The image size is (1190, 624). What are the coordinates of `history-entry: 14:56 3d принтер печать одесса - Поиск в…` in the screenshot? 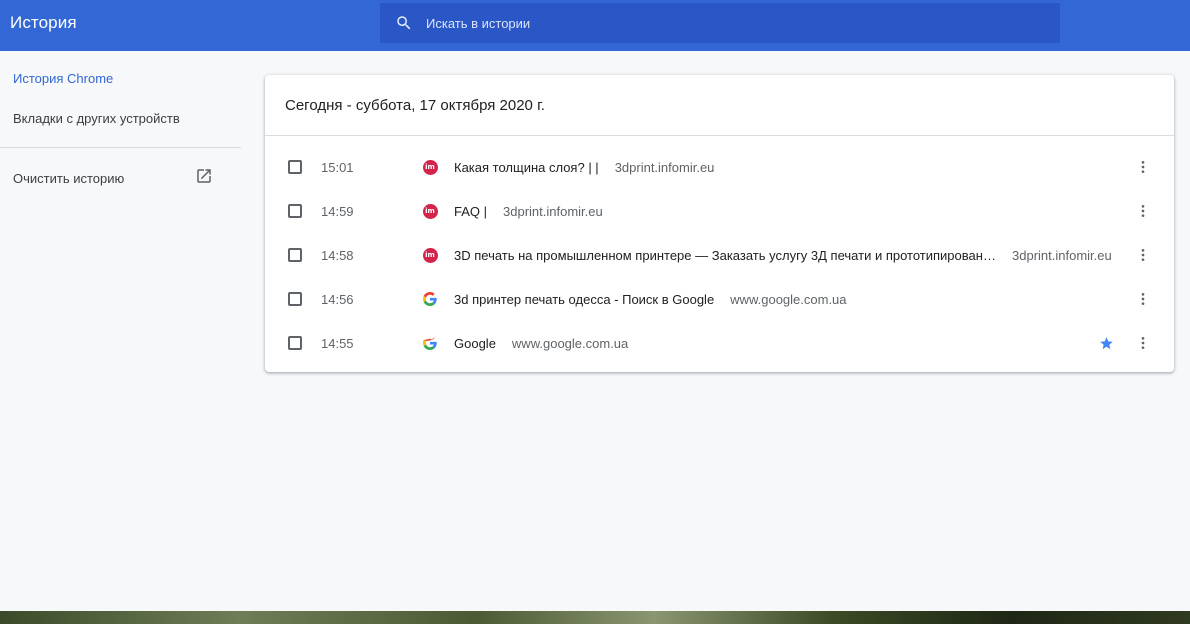 It's located at (719, 299).